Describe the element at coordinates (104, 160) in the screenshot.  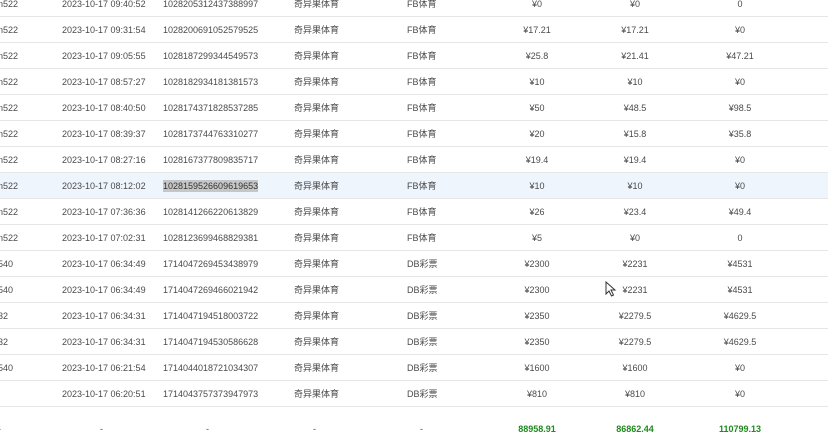
I see `time-cell: 2023-10-17 08:27:16` at that location.